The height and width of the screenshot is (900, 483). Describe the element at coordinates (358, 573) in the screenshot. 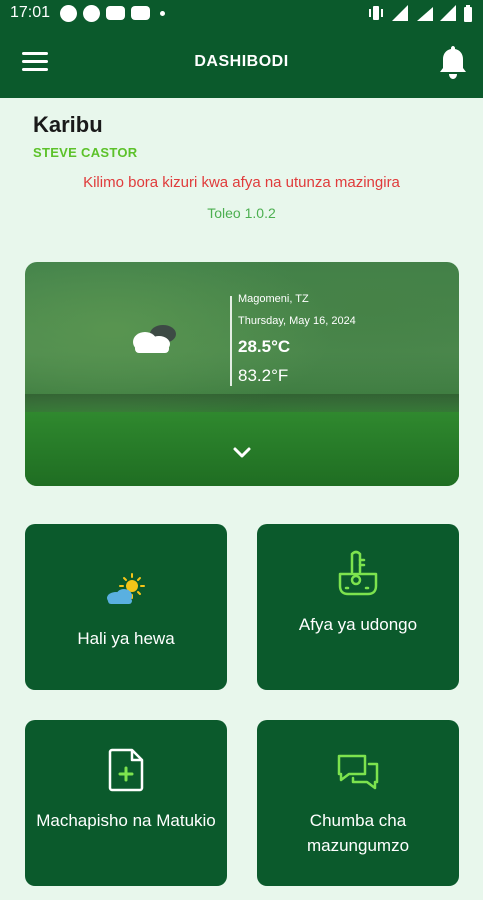

I see `soil-thermometer-icon` at that location.